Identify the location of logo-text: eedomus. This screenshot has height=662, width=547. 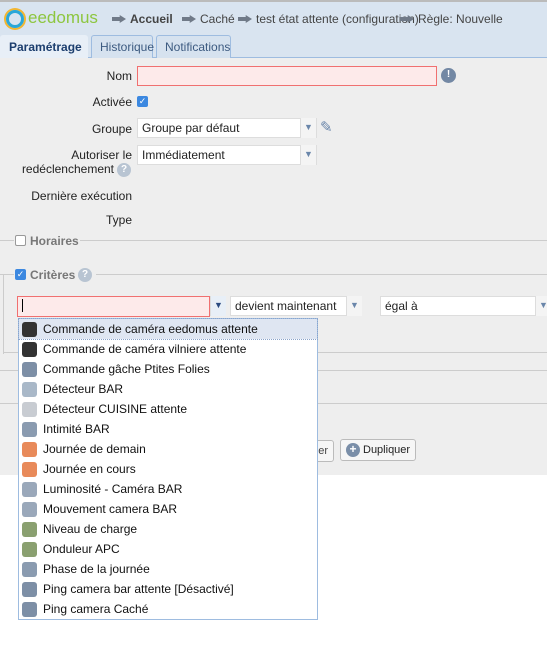
(63, 17).